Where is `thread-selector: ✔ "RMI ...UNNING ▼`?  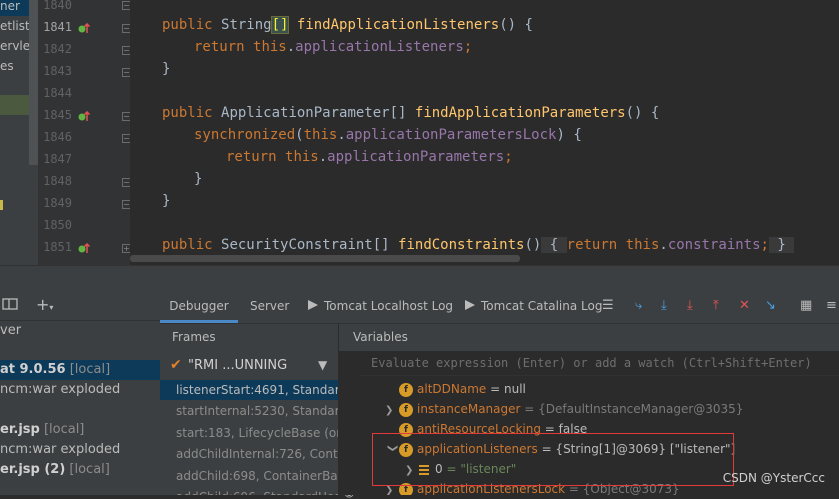 thread-selector: ✔ "RMI ...UNNING ▼ is located at coordinates (249, 366).